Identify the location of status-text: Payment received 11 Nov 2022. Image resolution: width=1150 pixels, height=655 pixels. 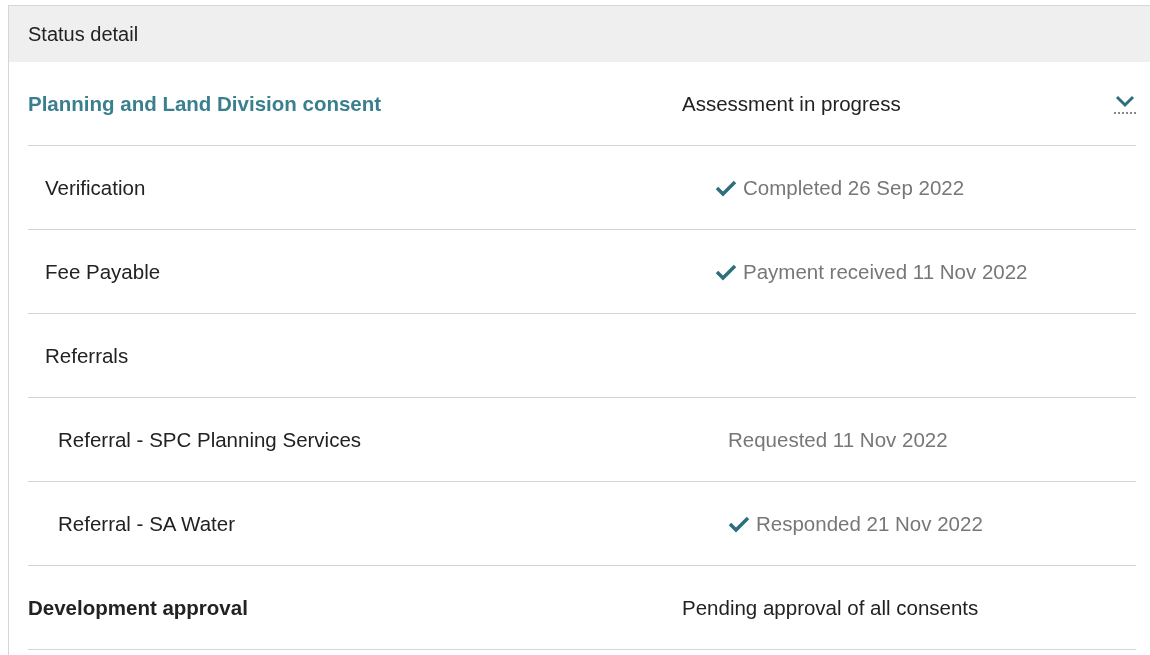
(885, 271).